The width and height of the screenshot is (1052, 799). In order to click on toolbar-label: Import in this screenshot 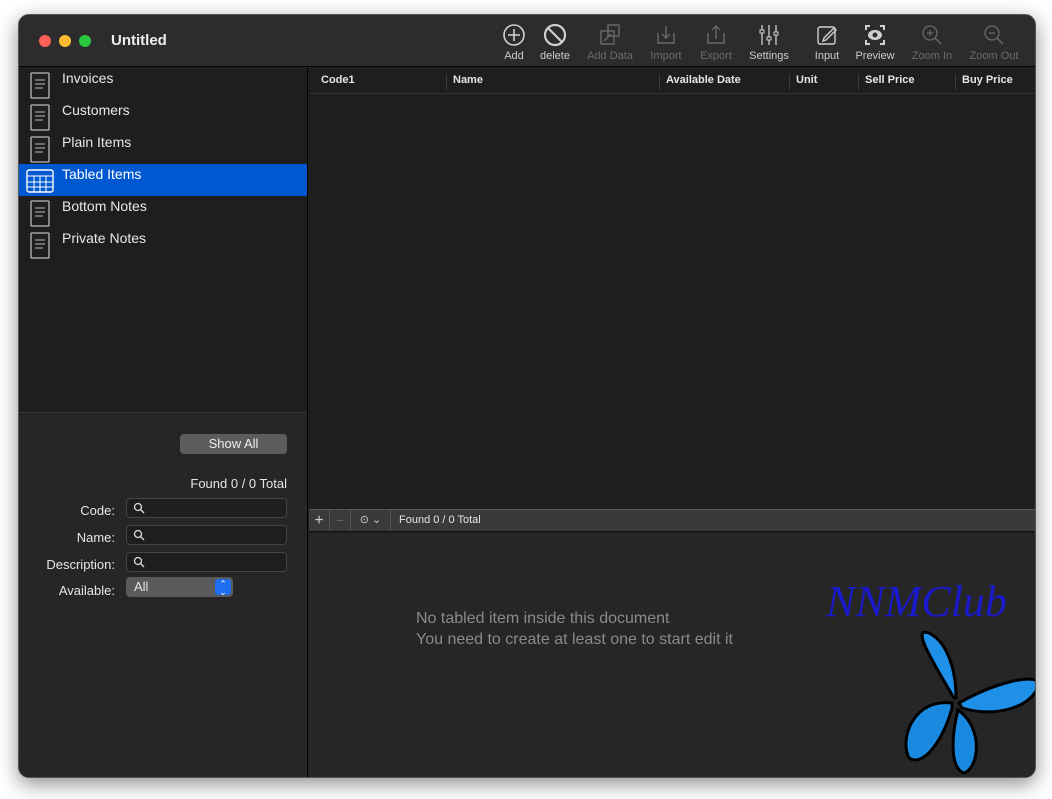, I will do `click(666, 56)`.